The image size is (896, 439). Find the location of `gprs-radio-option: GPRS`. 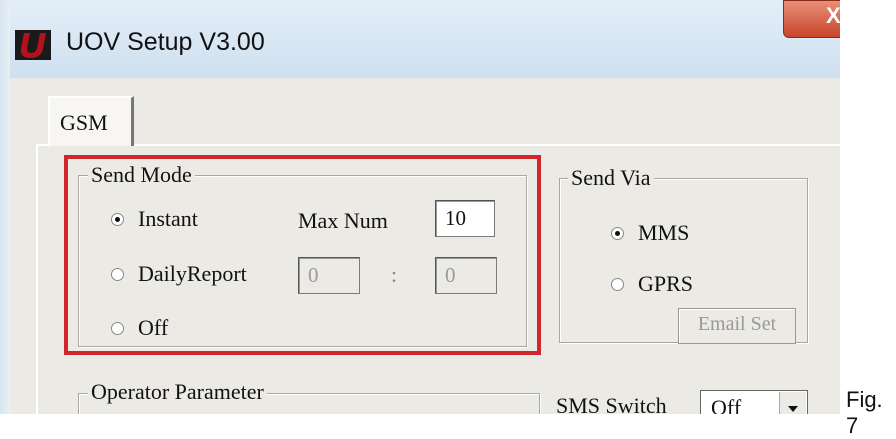

gprs-radio-option: GPRS is located at coordinates (652, 284).